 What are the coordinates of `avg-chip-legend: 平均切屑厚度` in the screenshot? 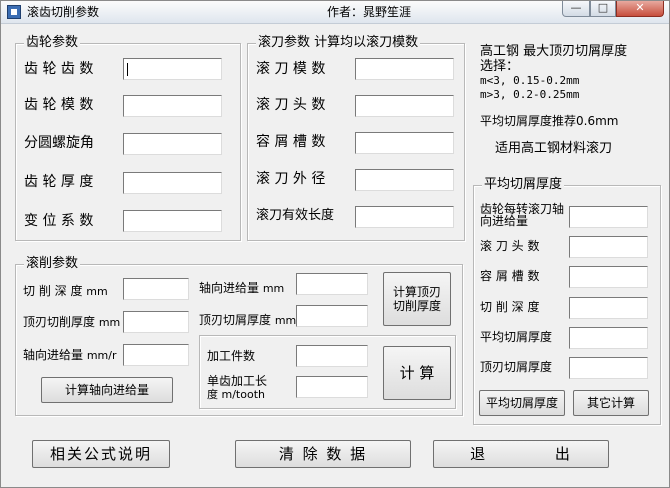 It's located at (523, 185).